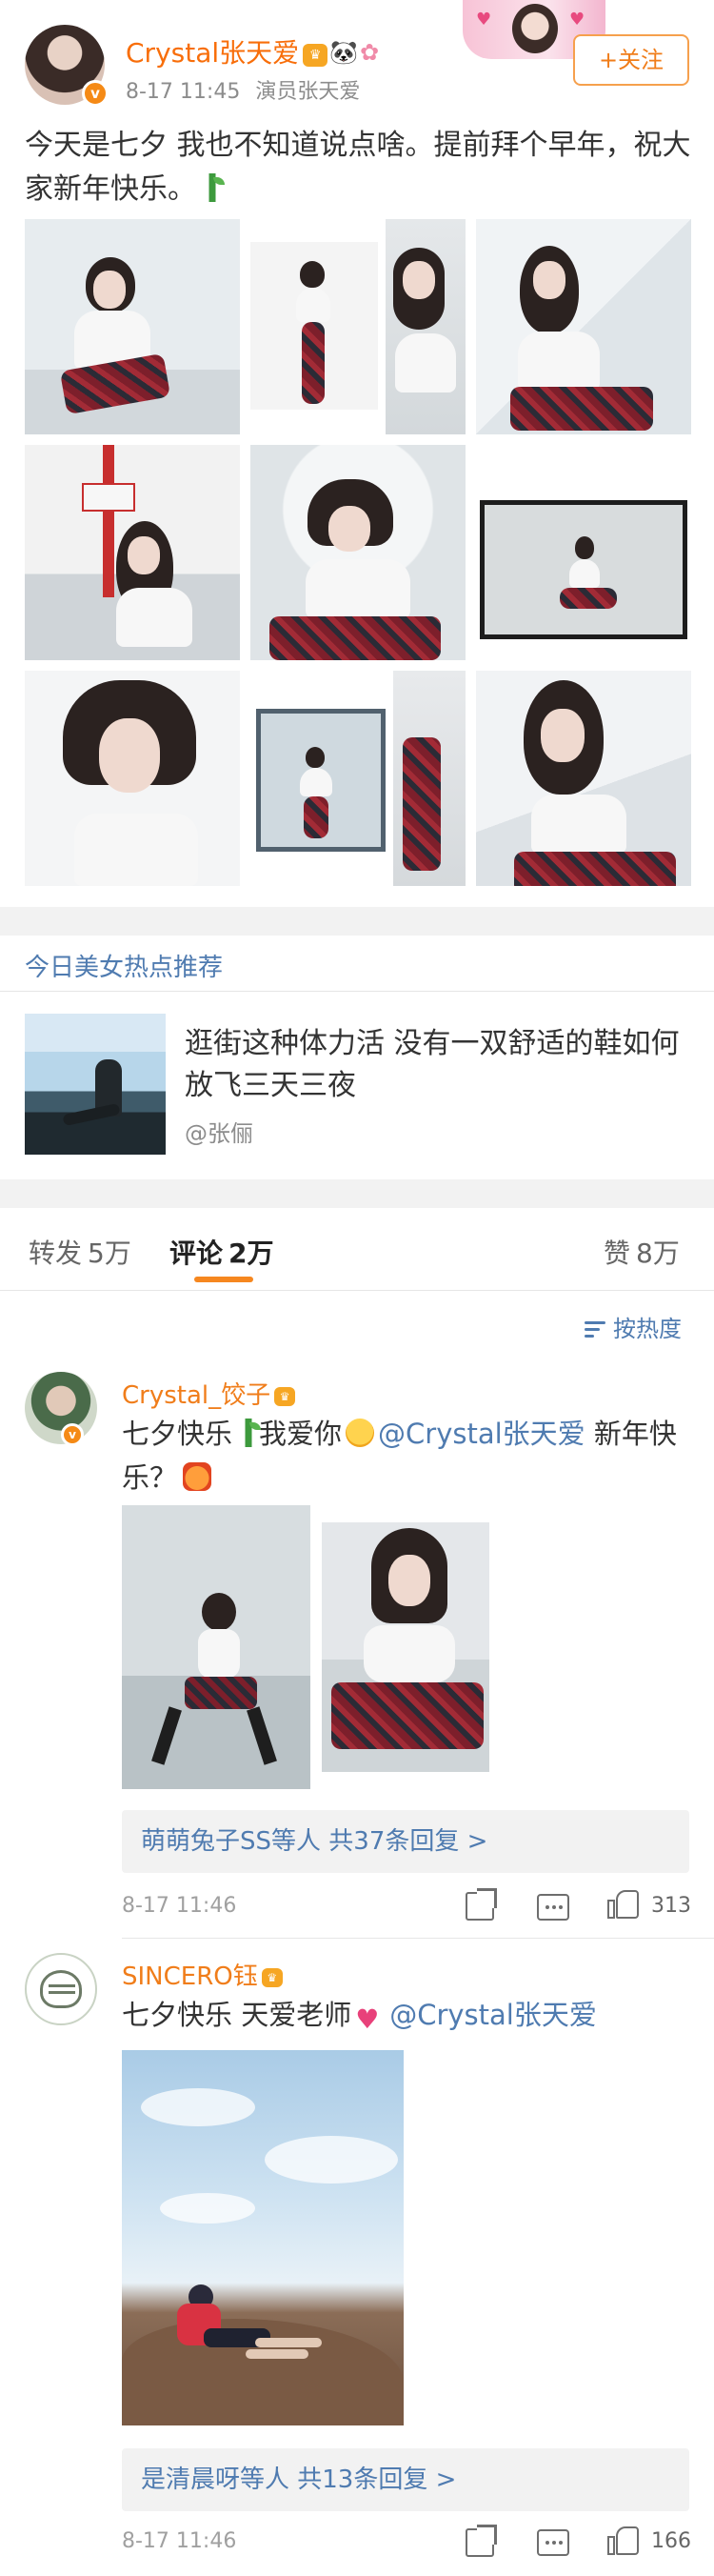 This screenshot has width=714, height=2576. I want to click on angry-emoji-icon, so click(197, 1476).